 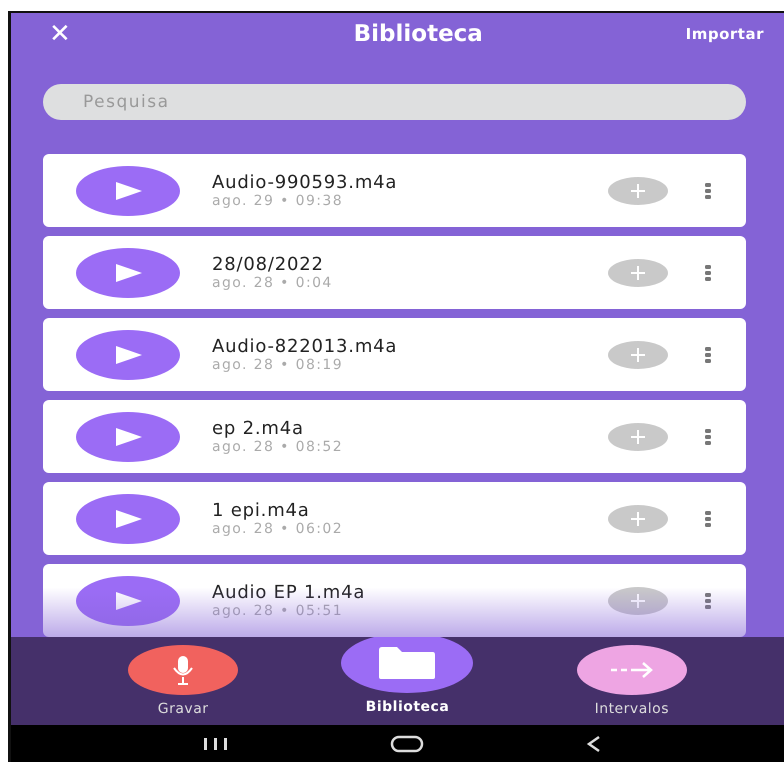 I want to click on recording-date: ago. 28 • 06:02, so click(x=278, y=529).